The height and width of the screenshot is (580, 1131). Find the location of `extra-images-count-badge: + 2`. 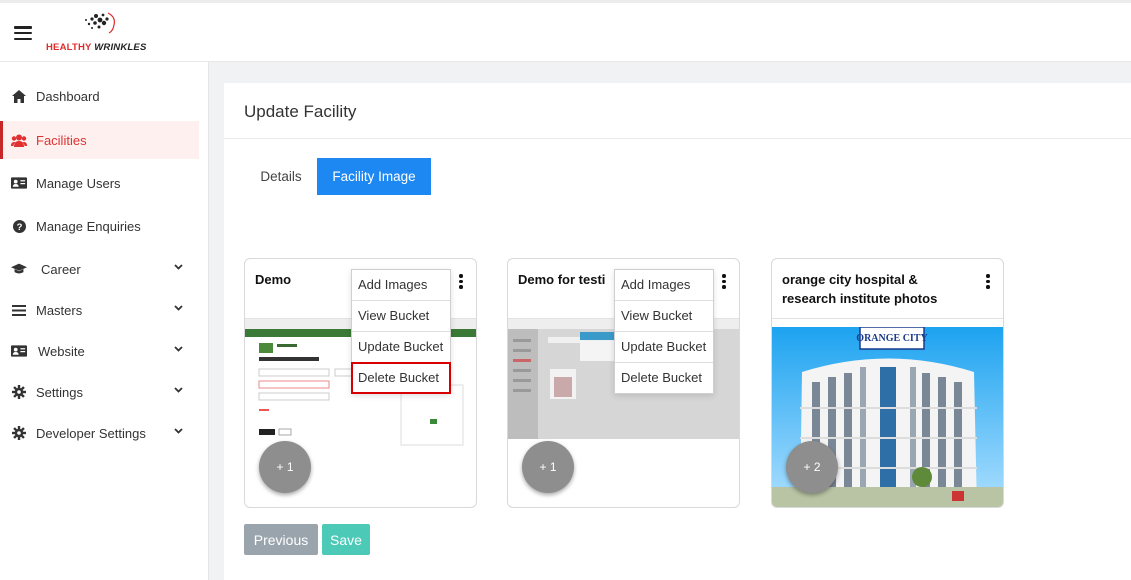

extra-images-count-badge: + 2 is located at coordinates (812, 467).